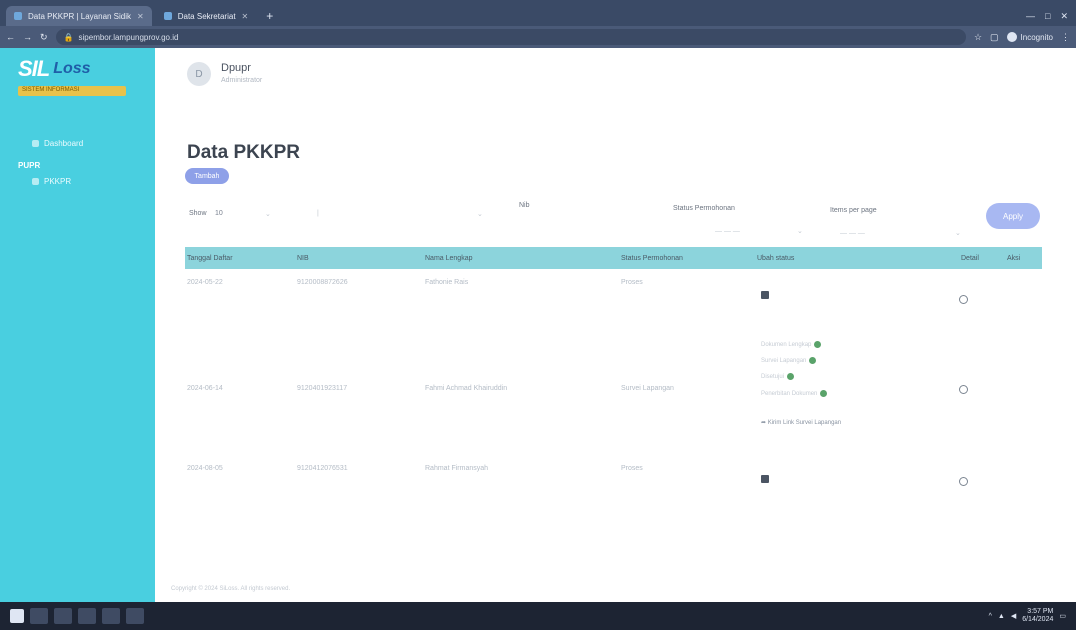 This screenshot has height=630, width=1076. Describe the element at coordinates (1013, 616) in the screenshot. I see `volume-icon: ◀` at that location.